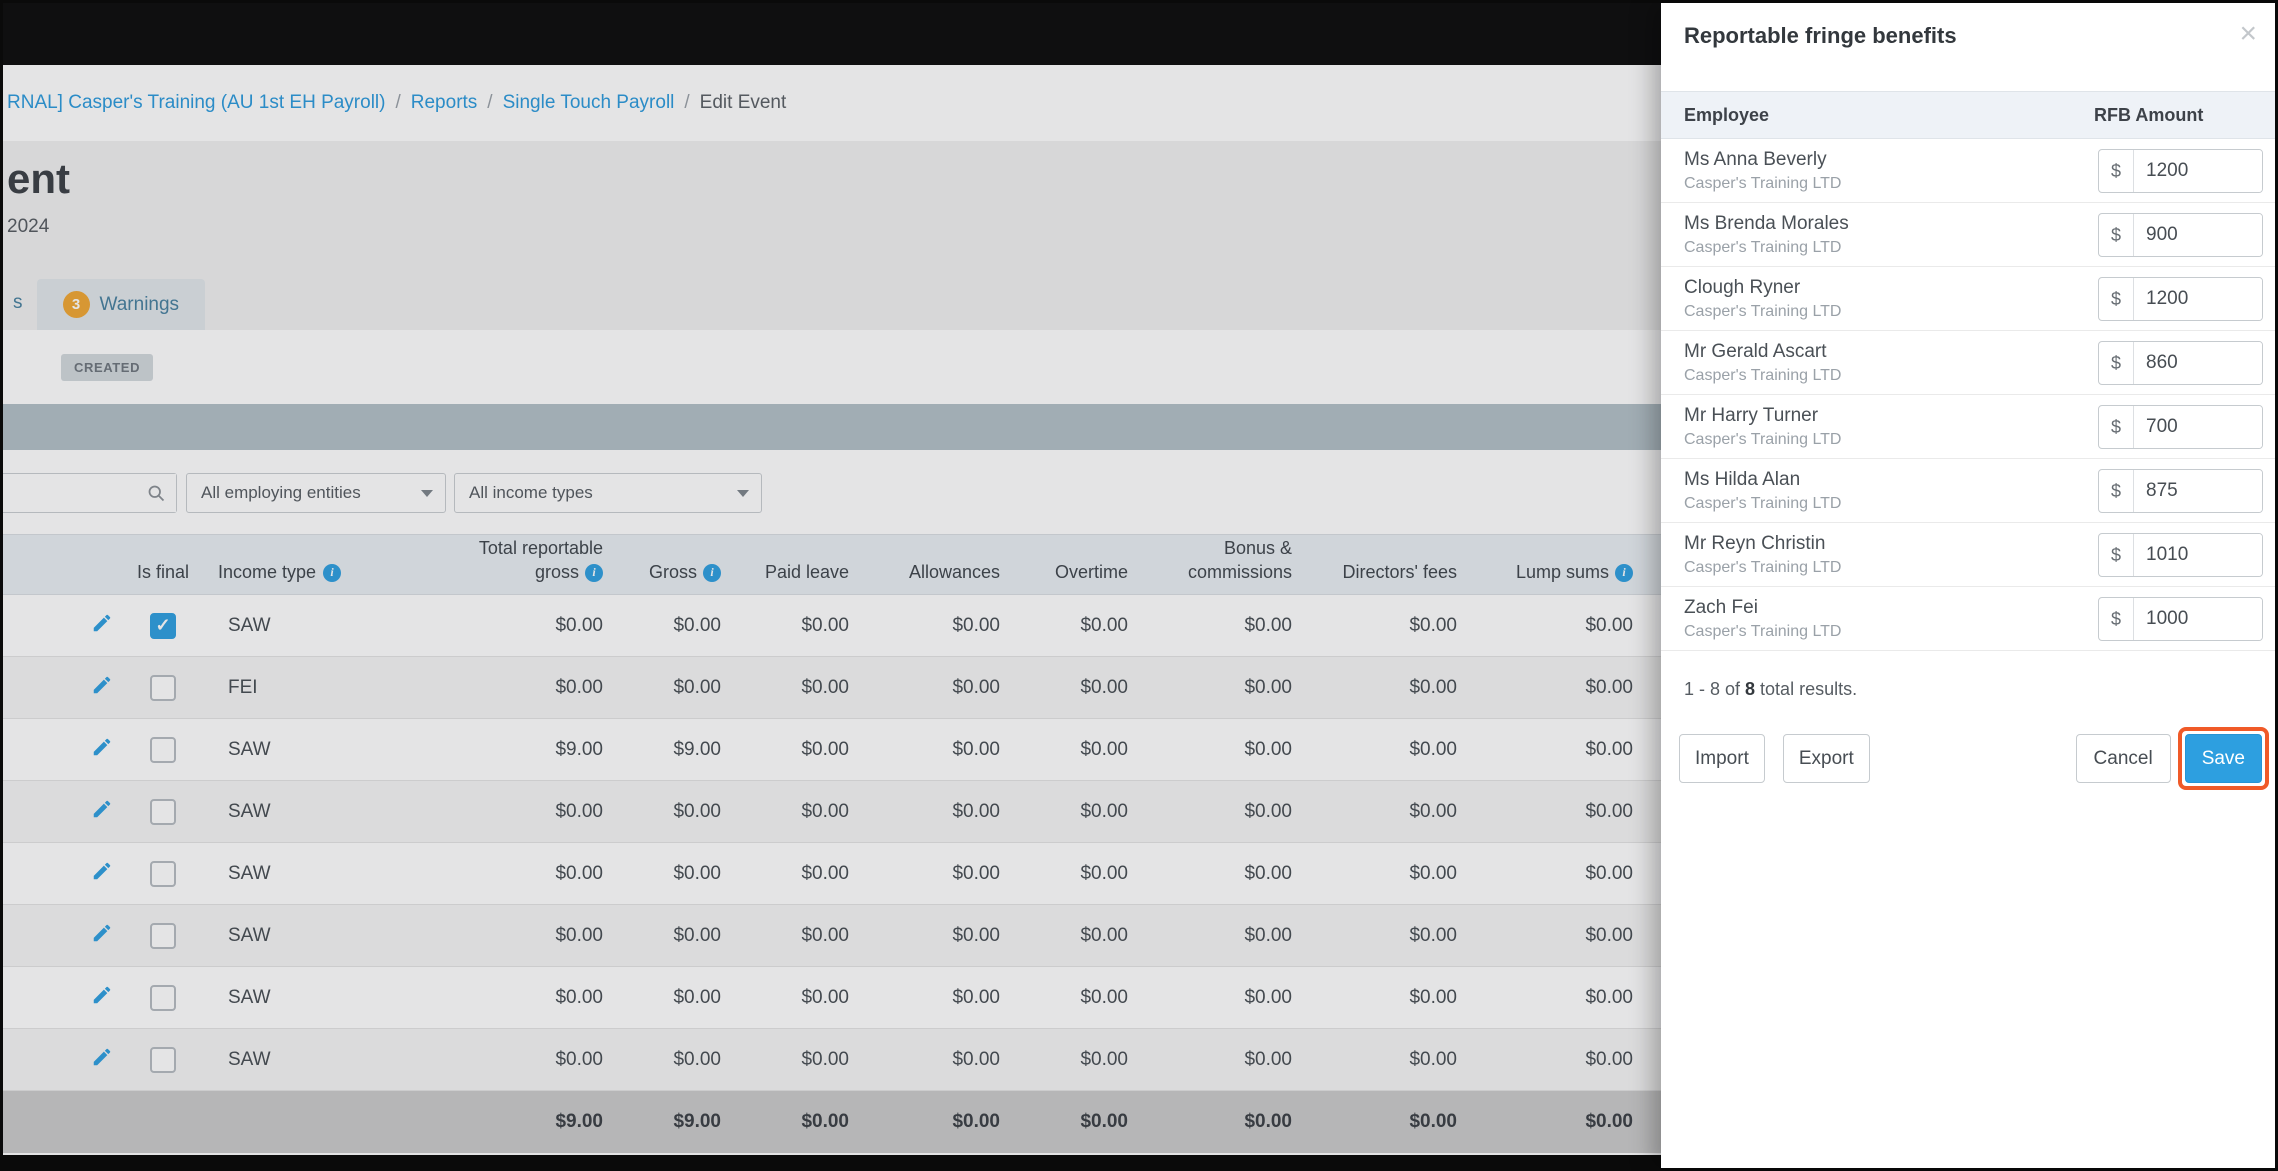 The width and height of the screenshot is (2278, 1171). Describe the element at coordinates (2123, 758) in the screenshot. I see `cancel-button: Cancel` at that location.